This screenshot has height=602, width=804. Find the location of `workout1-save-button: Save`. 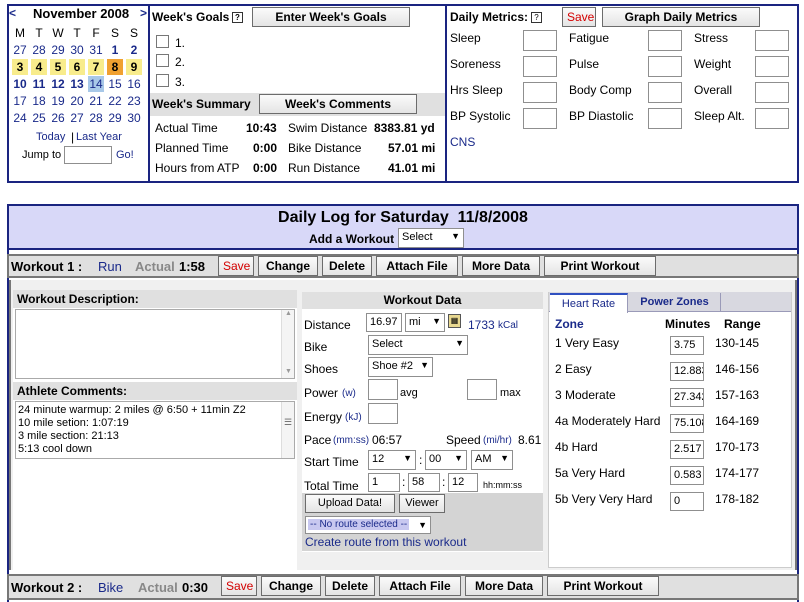

workout1-save-button: Save is located at coordinates (236, 266).